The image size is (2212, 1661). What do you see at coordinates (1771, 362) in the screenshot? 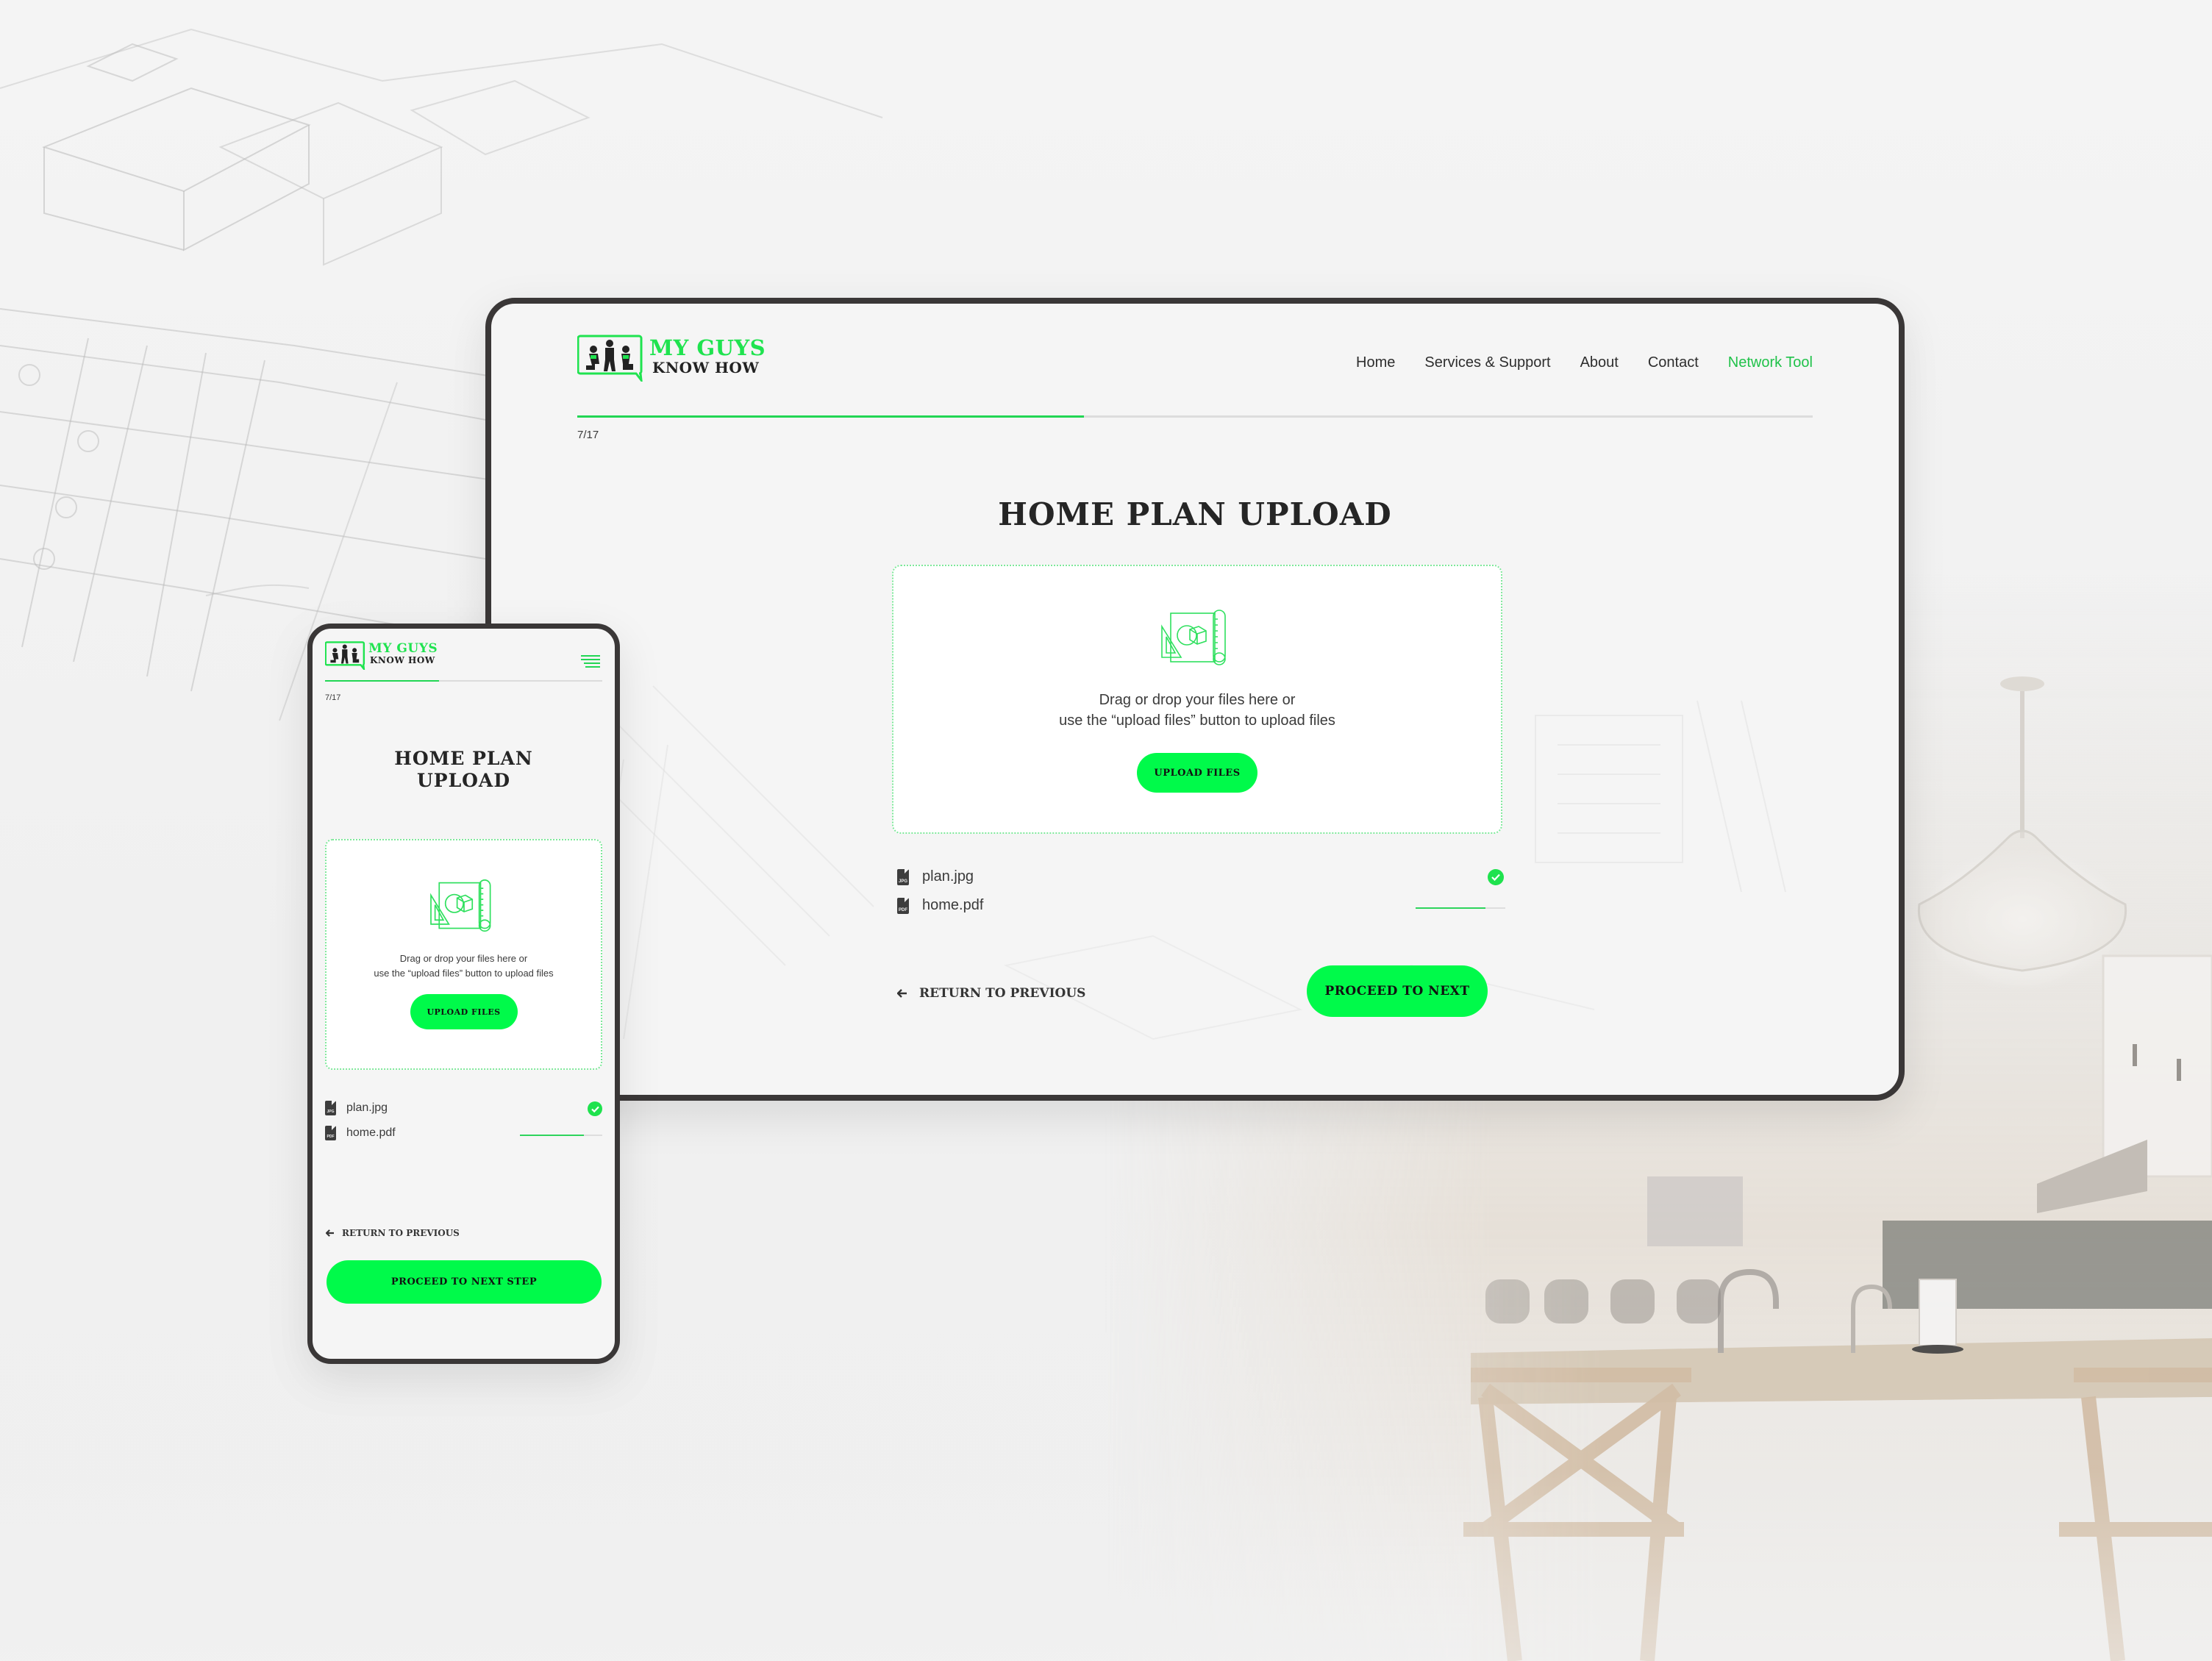
I see `nav-network-tool: Network Tool` at bounding box center [1771, 362].